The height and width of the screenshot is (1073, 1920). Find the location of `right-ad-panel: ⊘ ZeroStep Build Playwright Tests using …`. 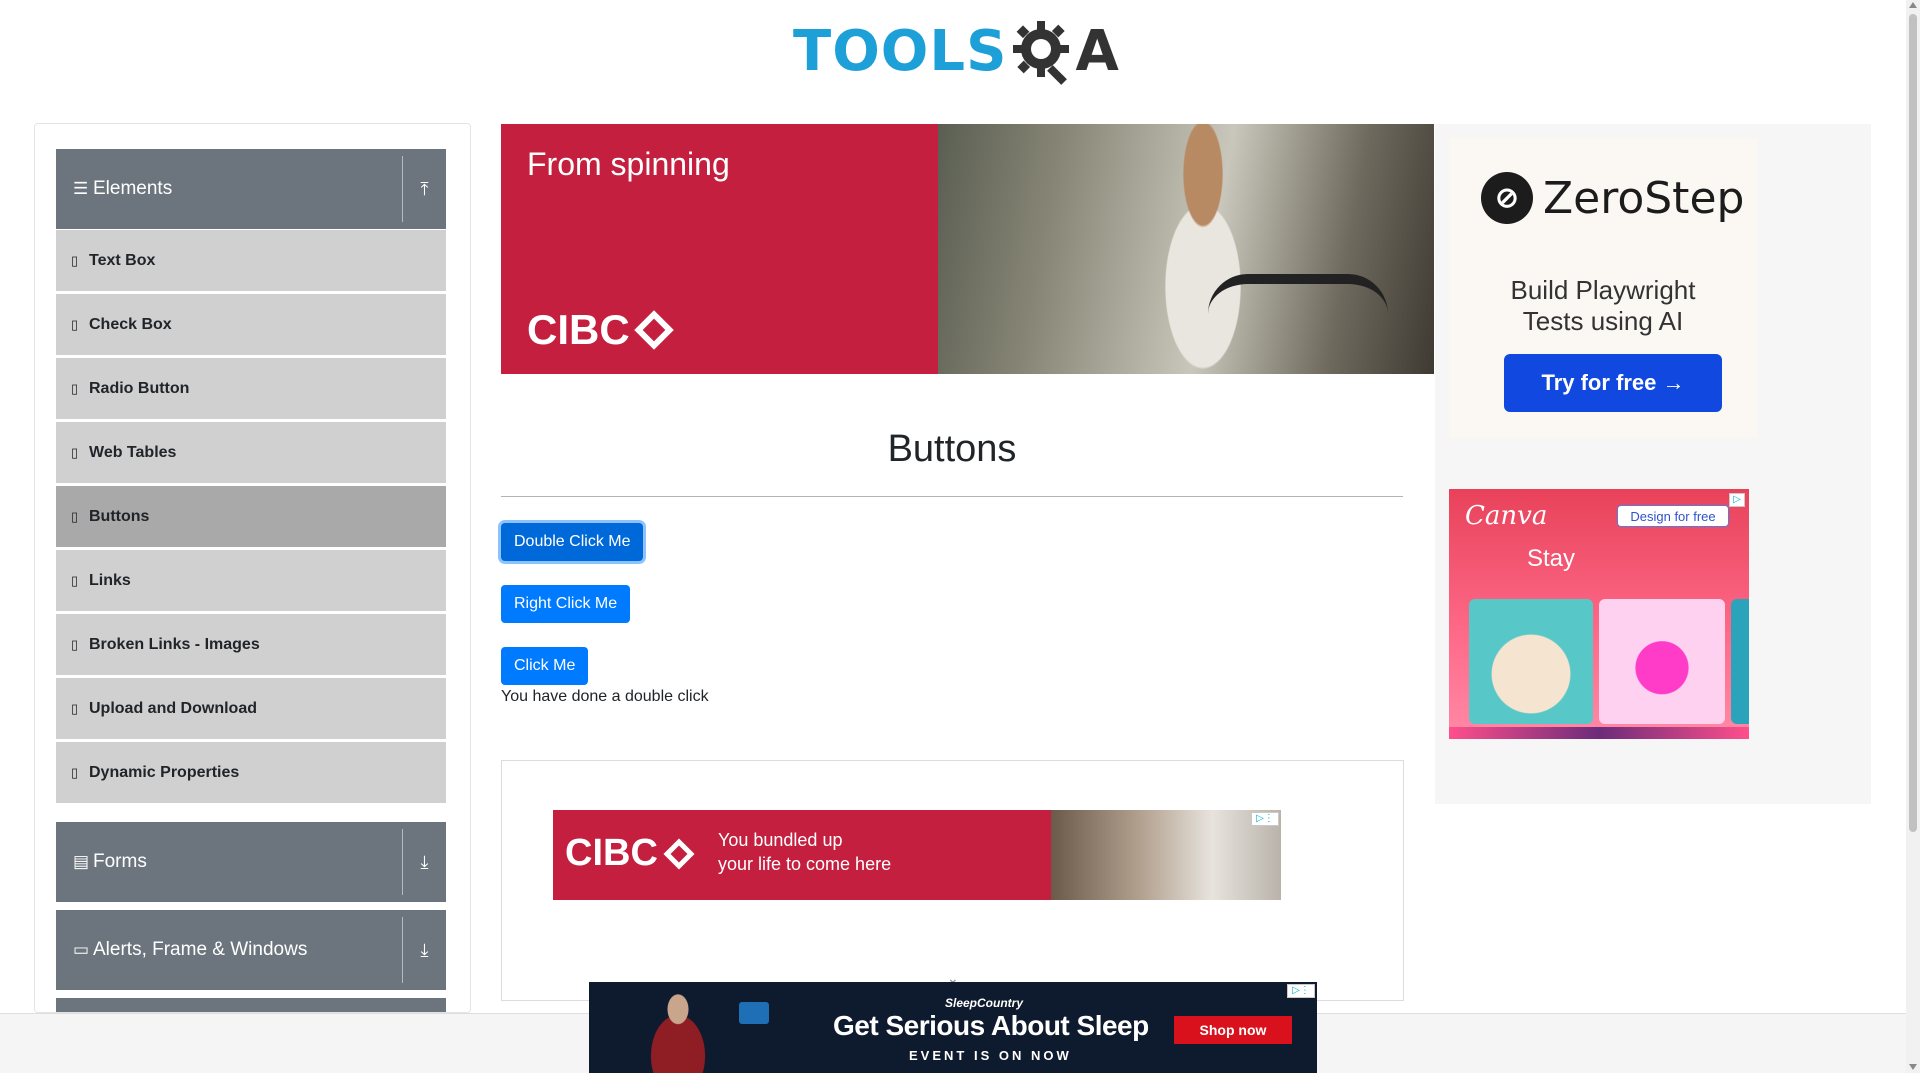

right-ad-panel: ⊘ ZeroStep Build Playwright Tests using … is located at coordinates (1653, 464).